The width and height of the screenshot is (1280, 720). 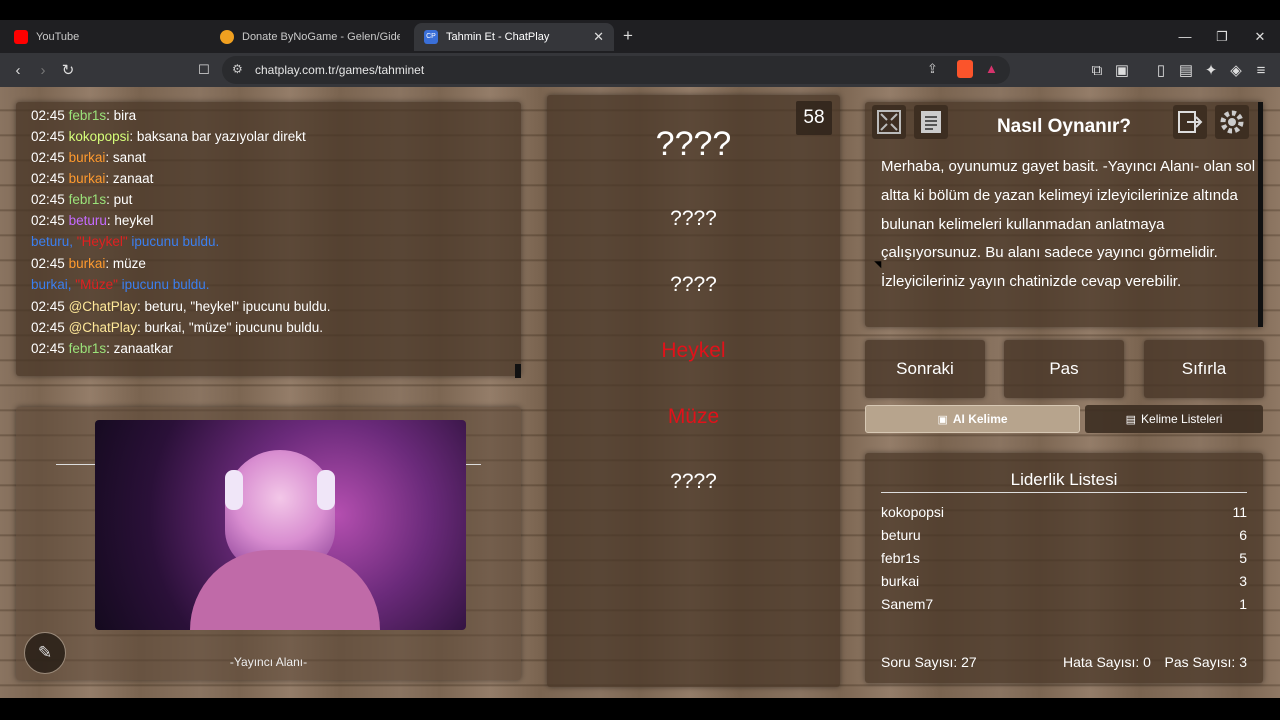 I want to click on tab-title: Tahmin Et - ChatPlay, so click(x=498, y=37).